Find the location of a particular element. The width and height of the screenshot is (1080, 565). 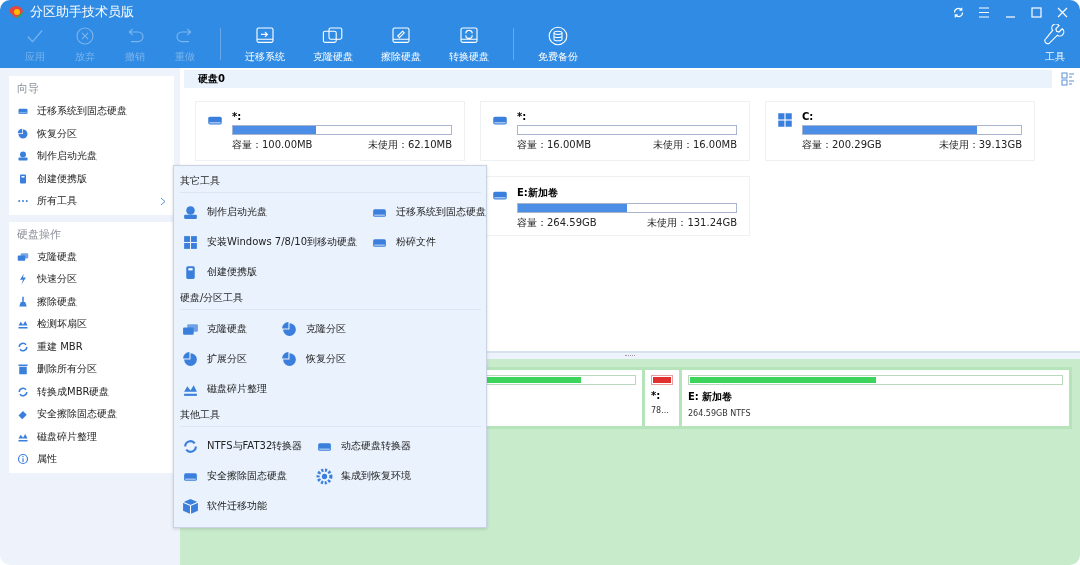

capacity-text: 容量：100.00MB is located at coordinates (272, 145).